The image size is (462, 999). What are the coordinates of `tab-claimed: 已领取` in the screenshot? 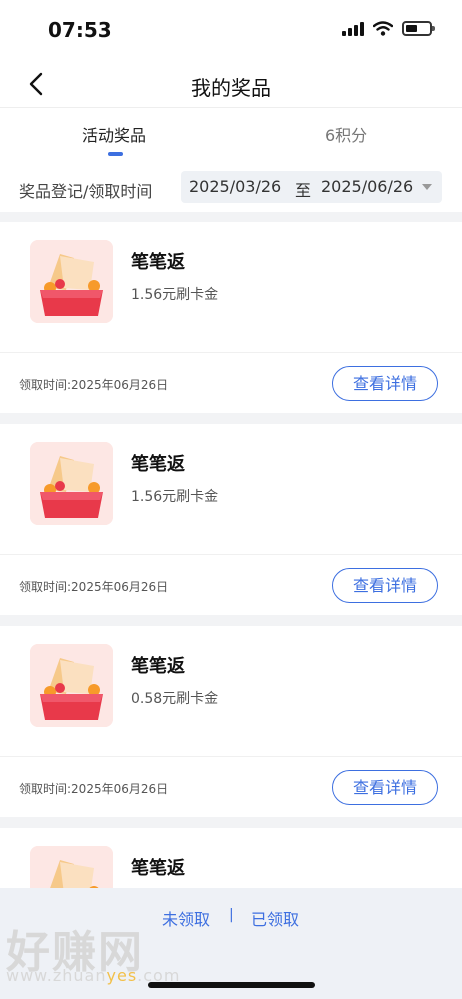 It's located at (275, 918).